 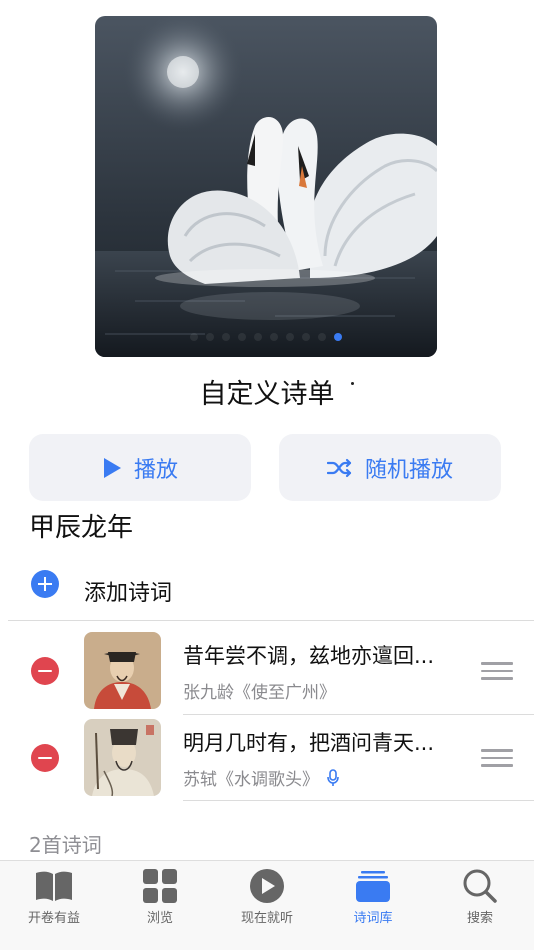 I want to click on add-poem-row, so click(x=45, y=584).